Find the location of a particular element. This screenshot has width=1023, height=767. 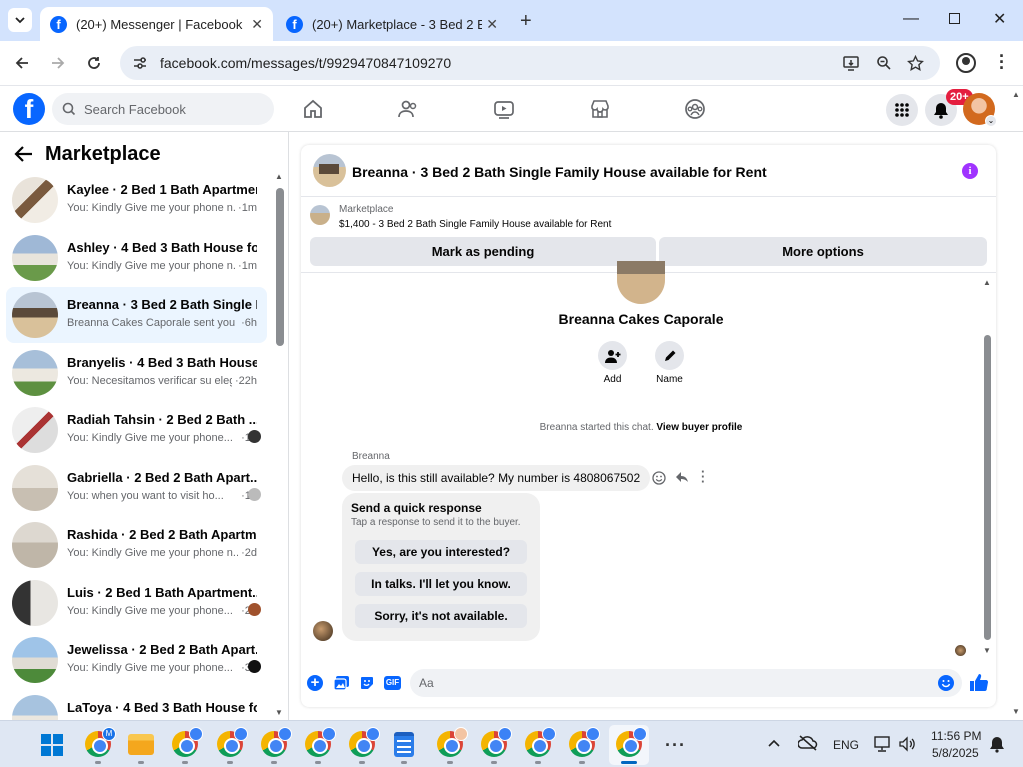

clock-time: 11:56 PM is located at coordinates (956, 736).